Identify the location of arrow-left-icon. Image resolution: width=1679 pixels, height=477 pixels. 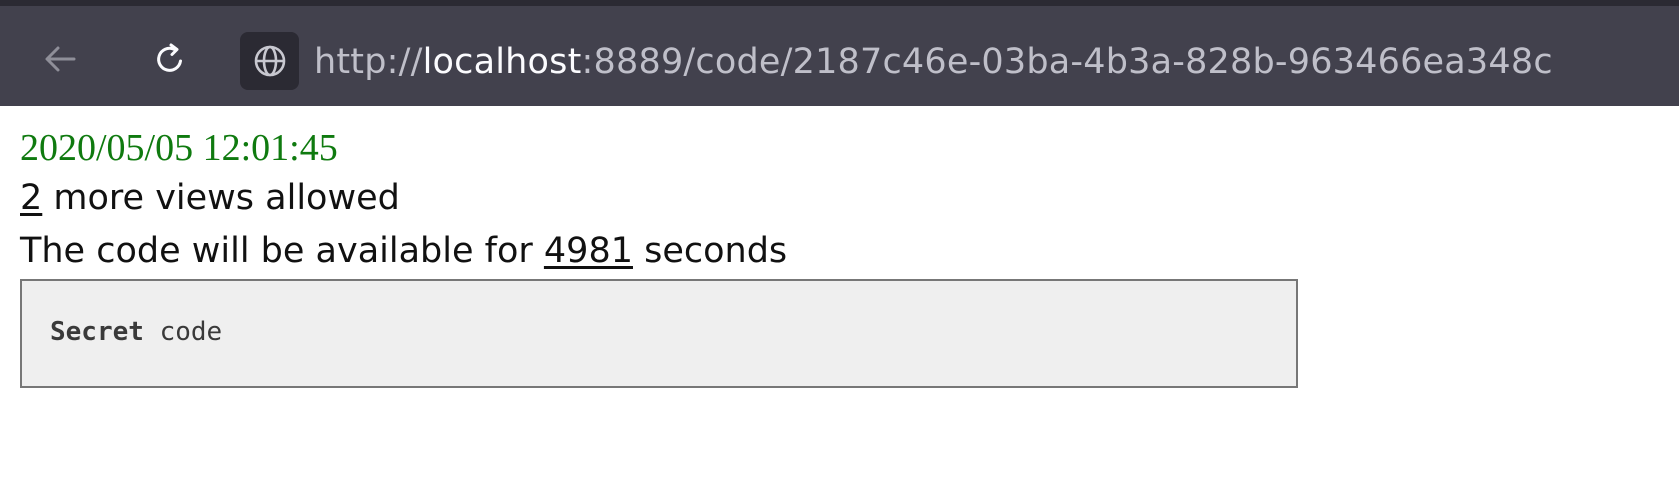
(60, 59).